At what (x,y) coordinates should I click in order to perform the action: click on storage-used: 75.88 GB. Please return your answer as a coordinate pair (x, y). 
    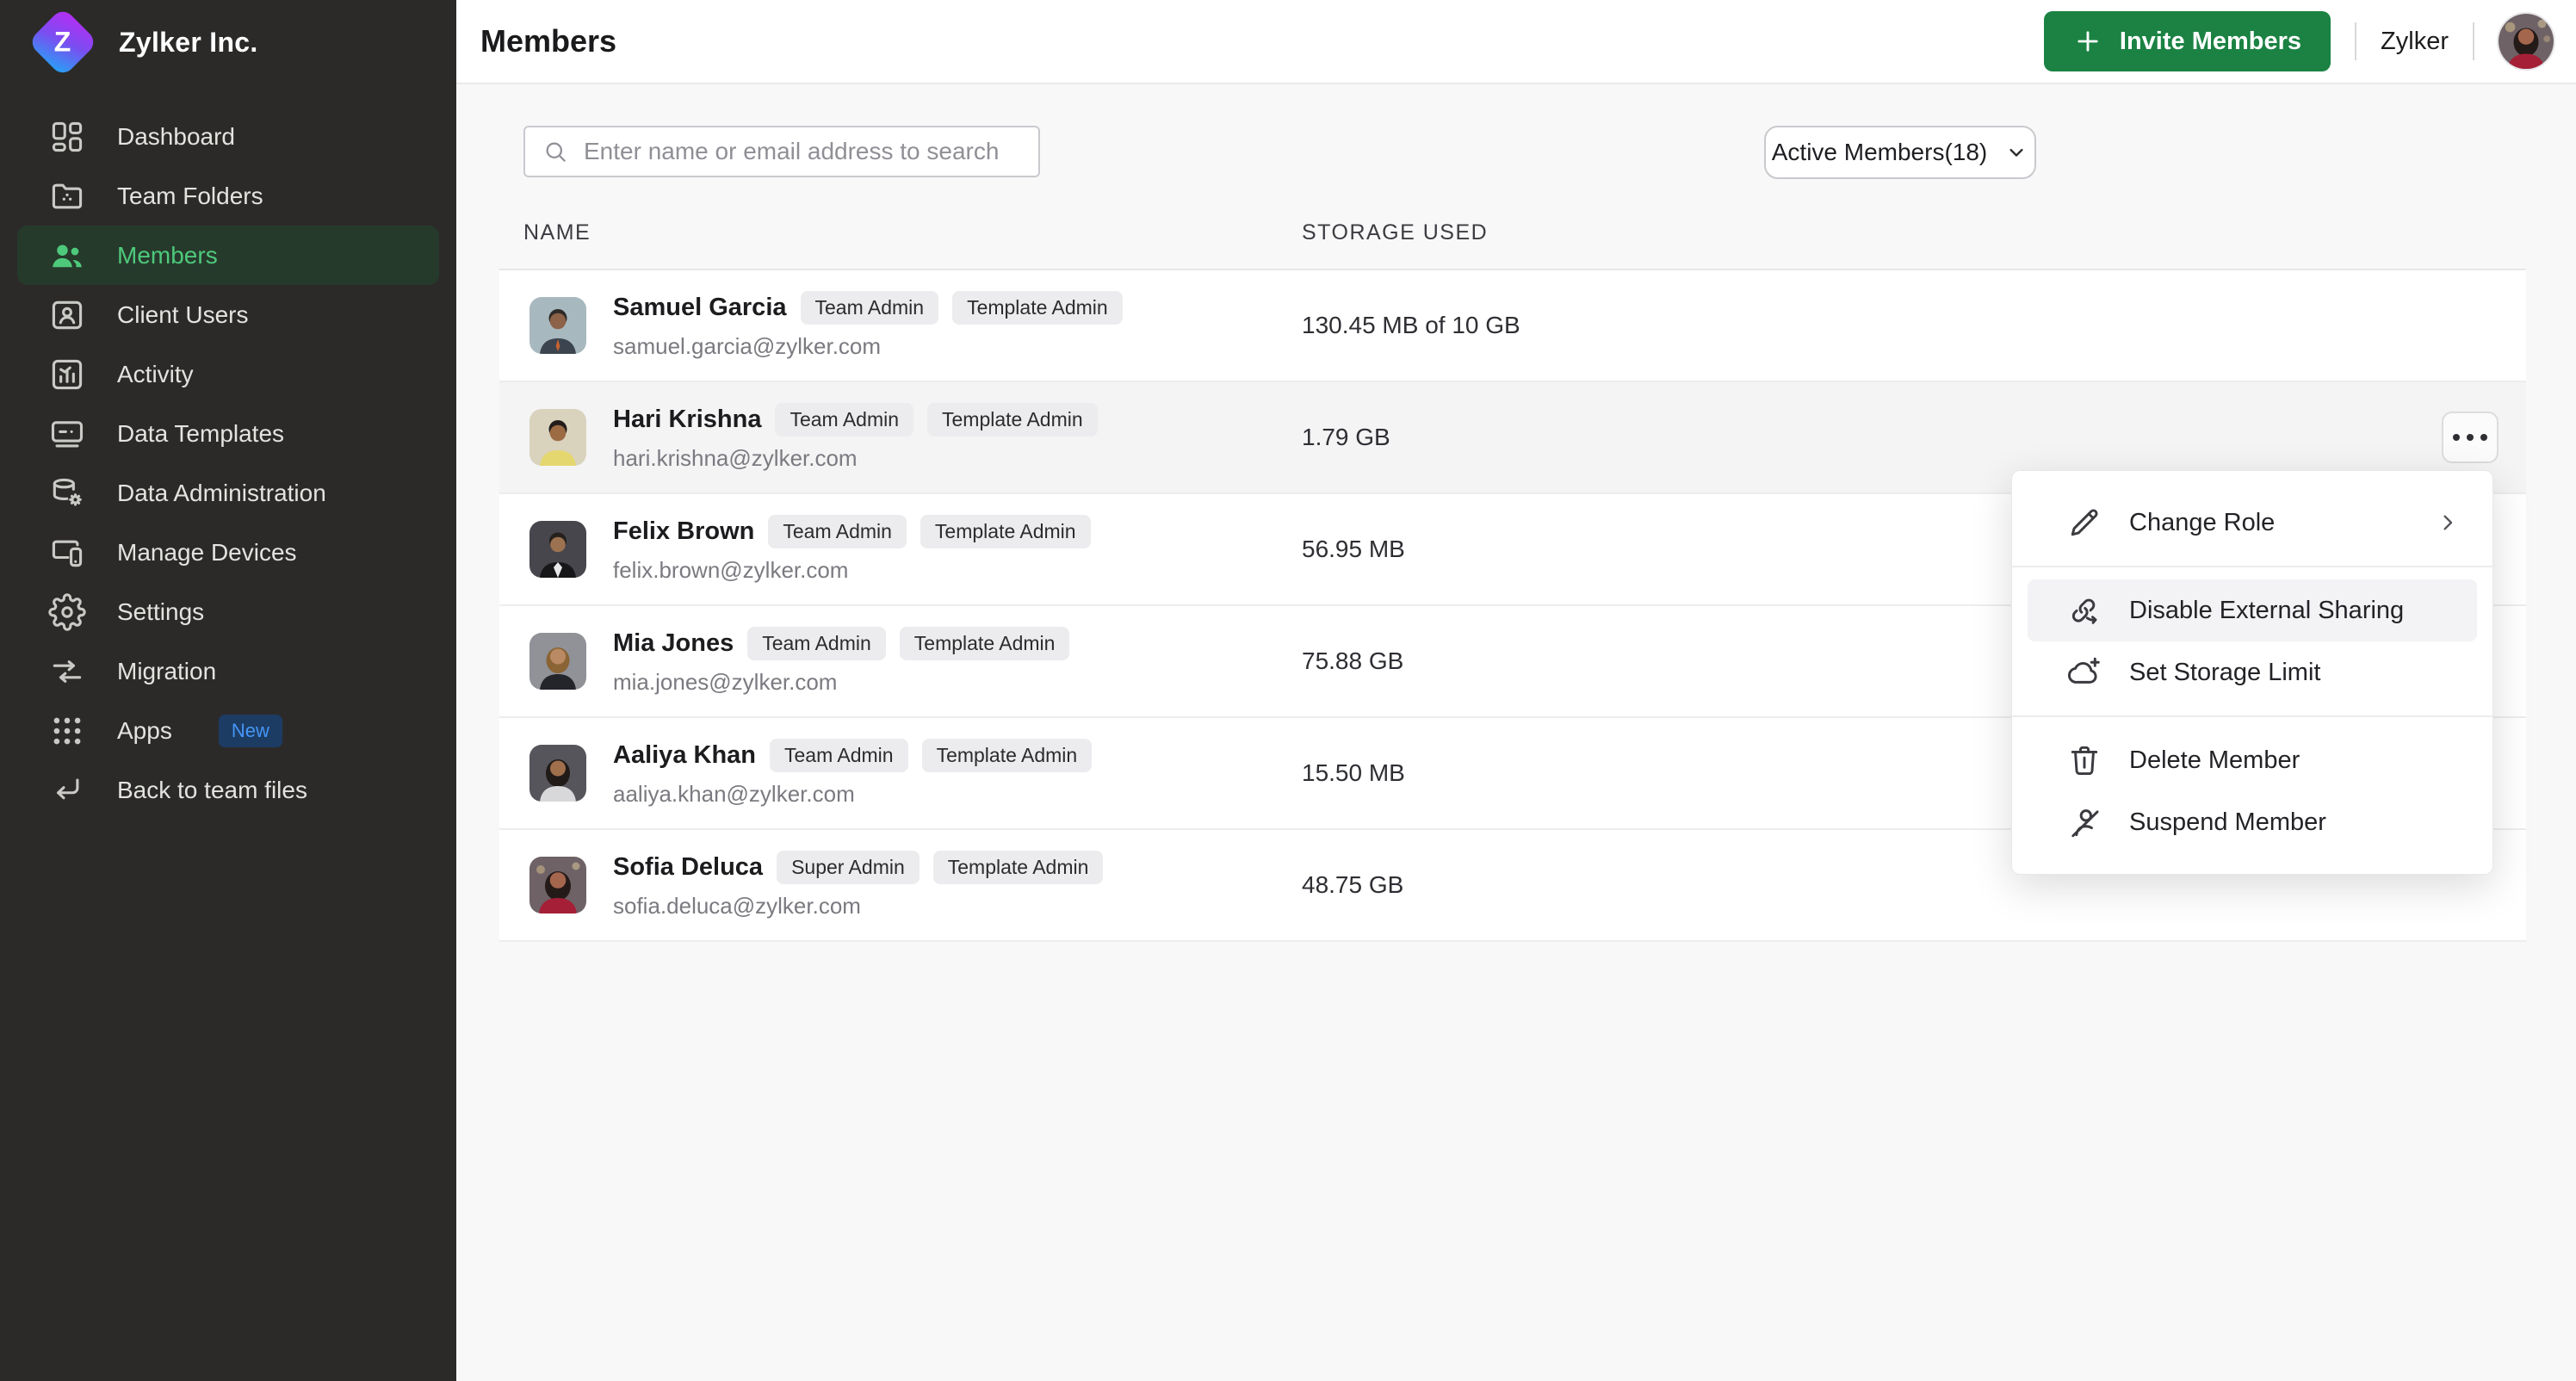
    Looking at the image, I should click on (1353, 660).